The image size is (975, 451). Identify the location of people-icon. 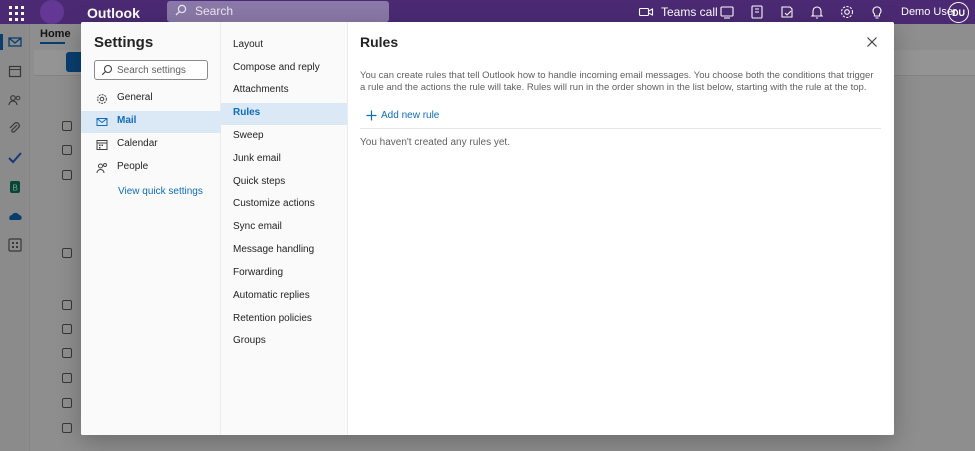
(101, 168).